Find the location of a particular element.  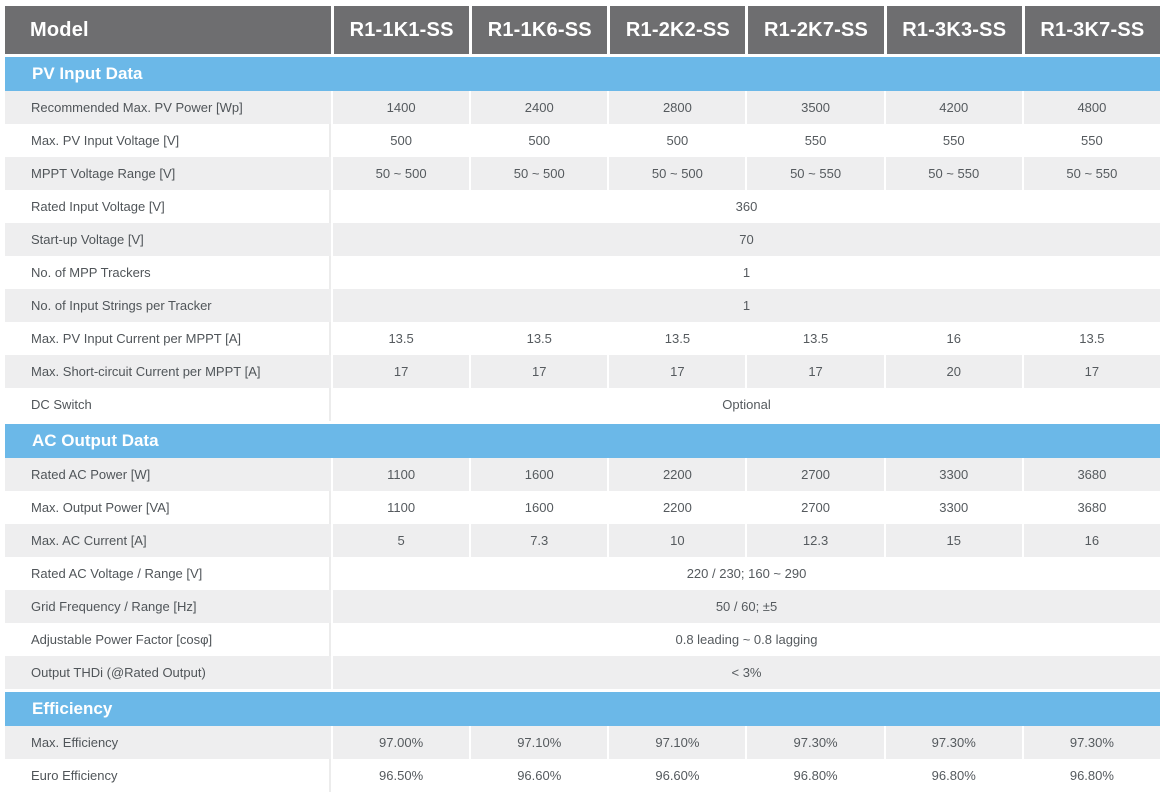

spec-row-label: No. of MPP Trackers is located at coordinates (168, 272).